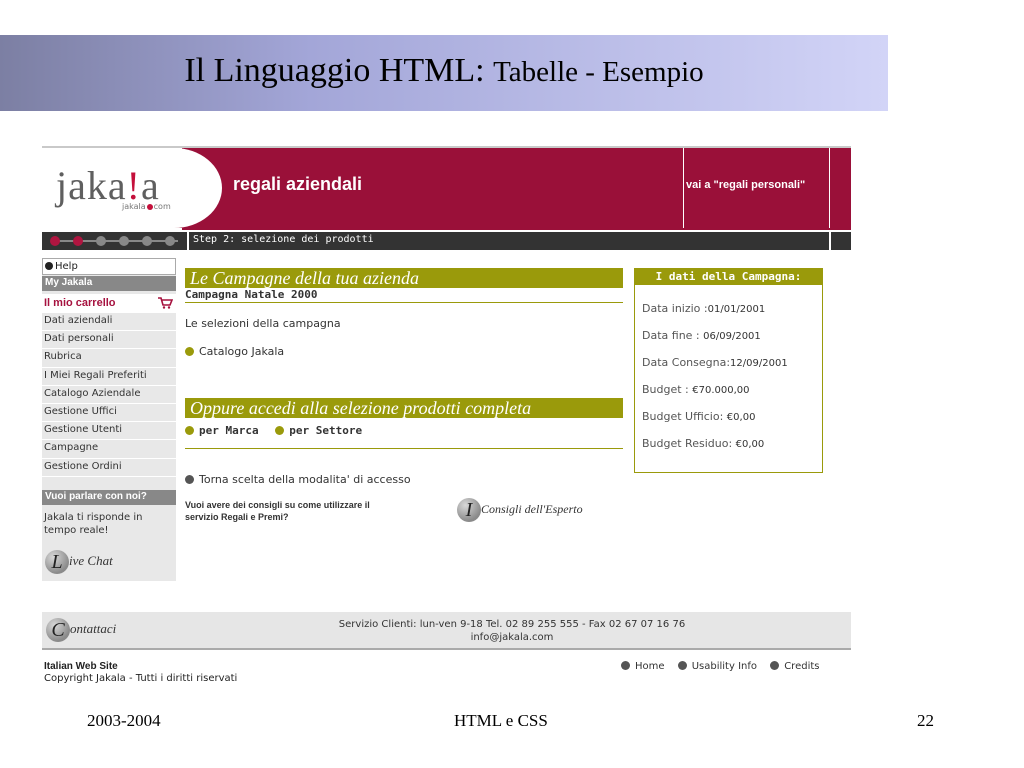 The width and height of the screenshot is (1024, 768). I want to click on cart-icon, so click(165, 303).